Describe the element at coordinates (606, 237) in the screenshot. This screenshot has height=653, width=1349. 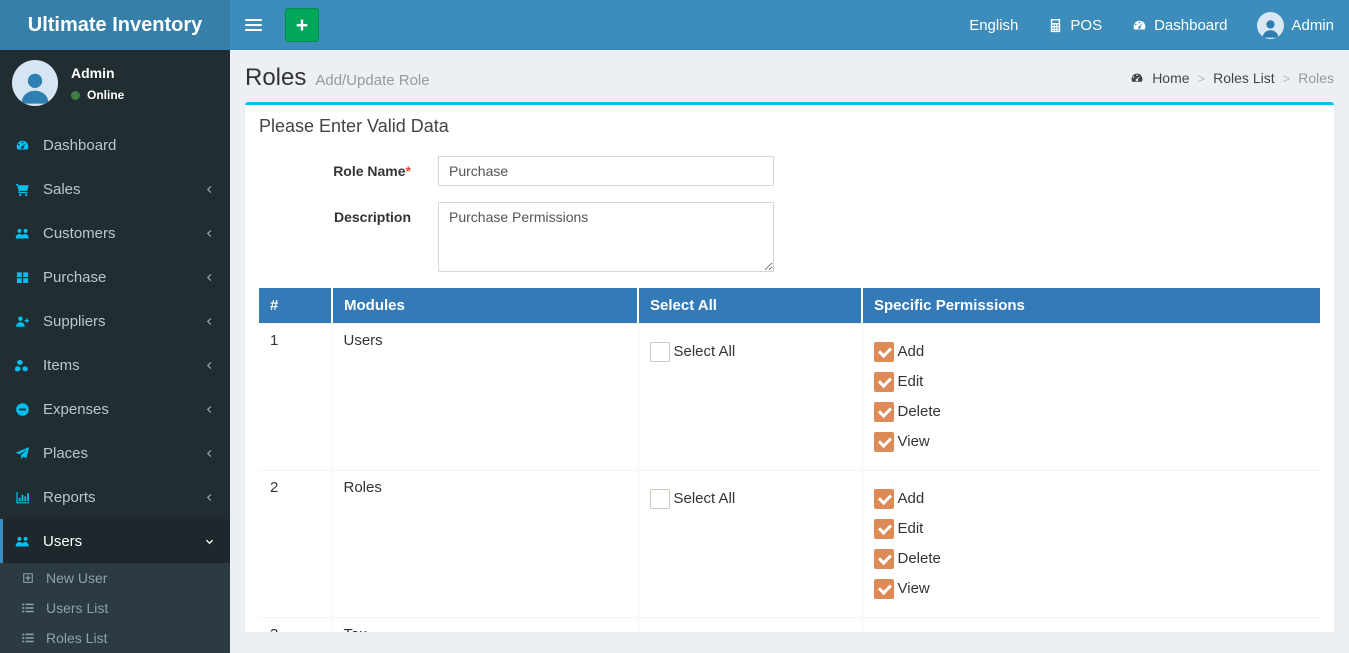
I see `description-textarea: Purchase Permissions` at that location.